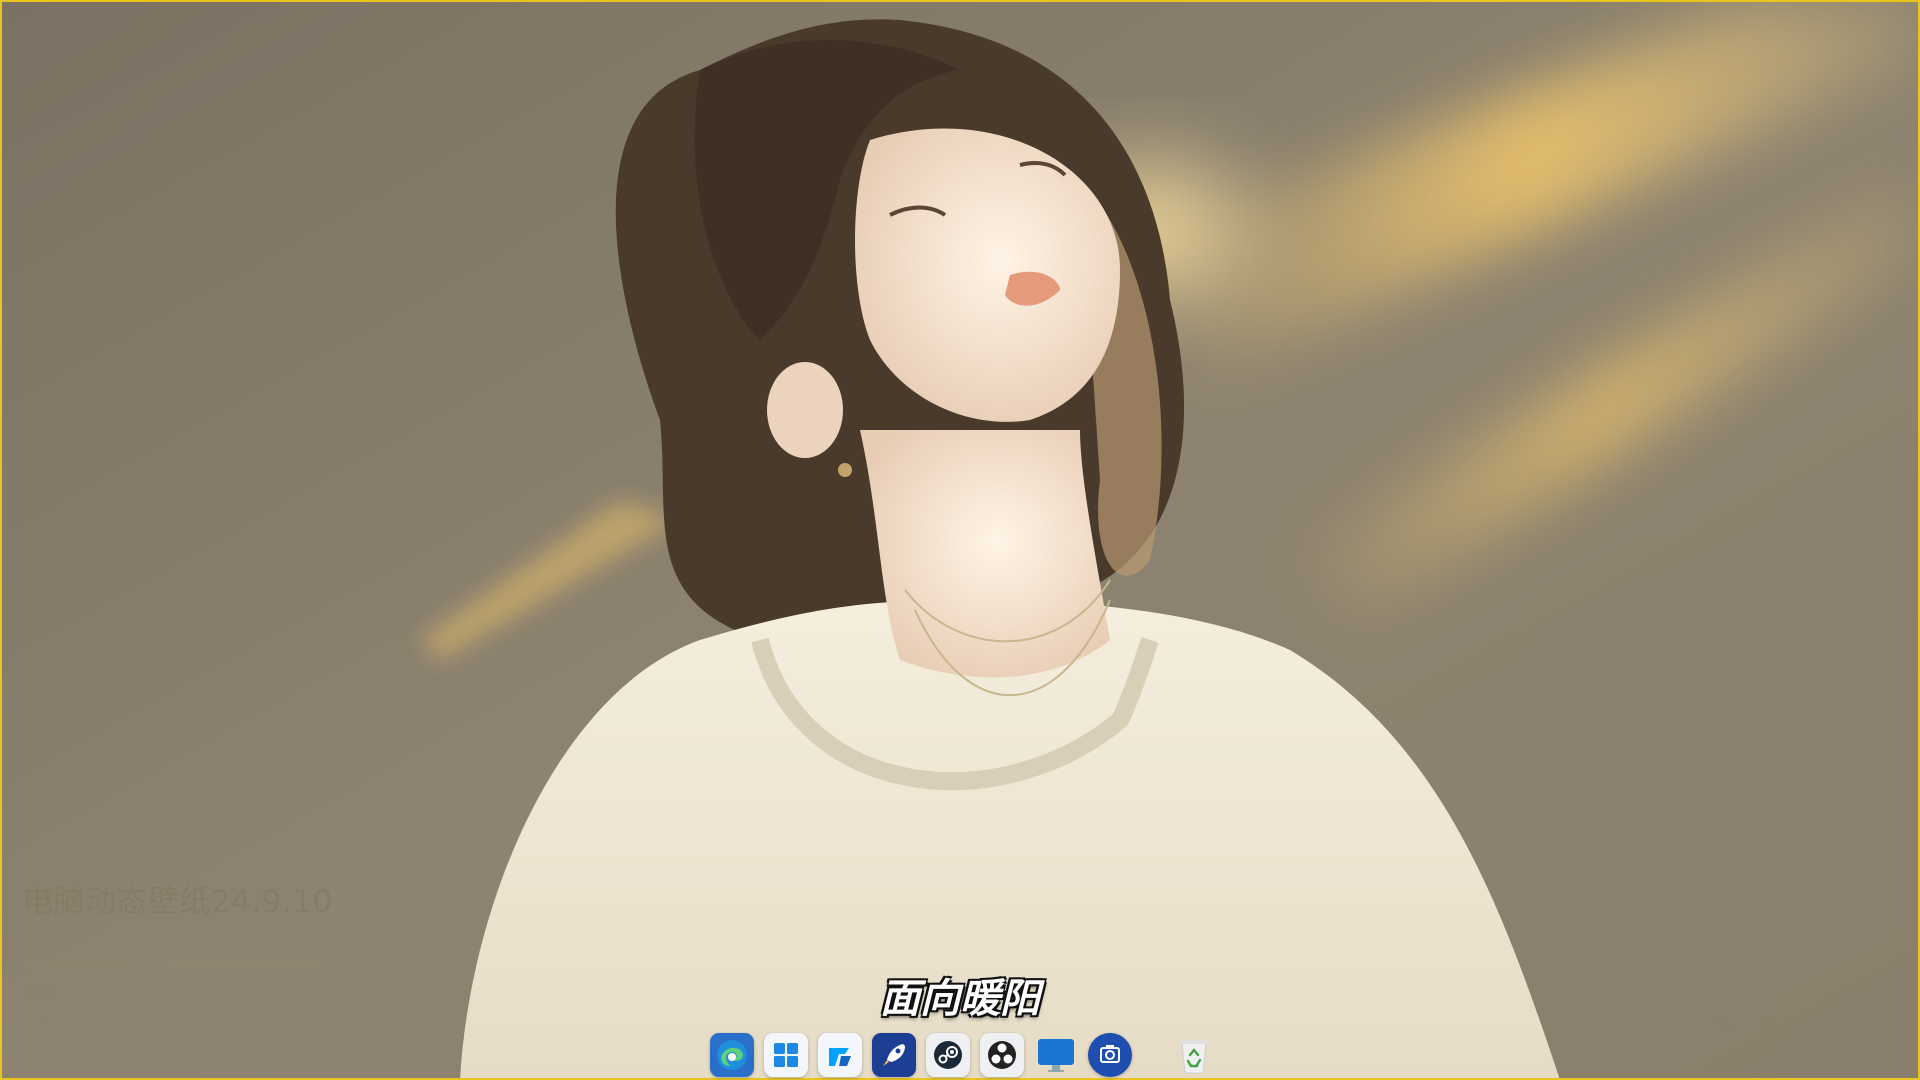  What do you see at coordinates (960, 999) in the screenshot?
I see `video-subtitle: 面向暖阳` at bounding box center [960, 999].